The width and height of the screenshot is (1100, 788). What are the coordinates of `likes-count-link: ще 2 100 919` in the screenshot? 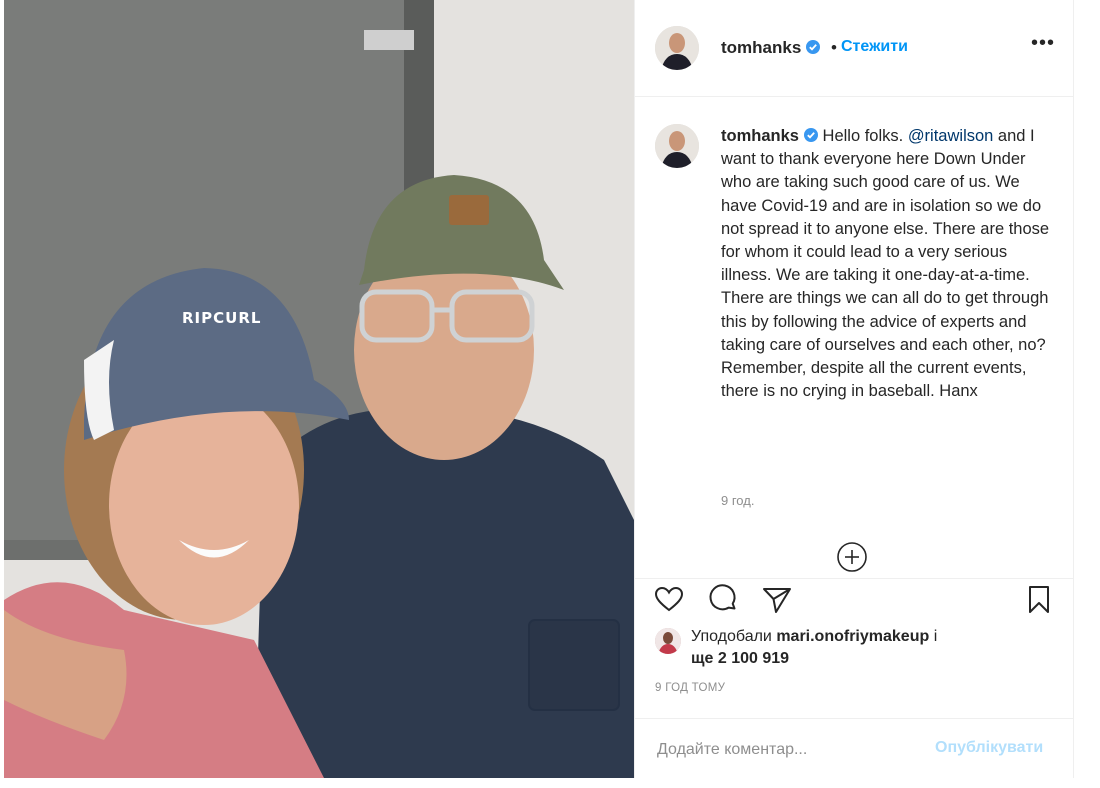 It's located at (740, 658).